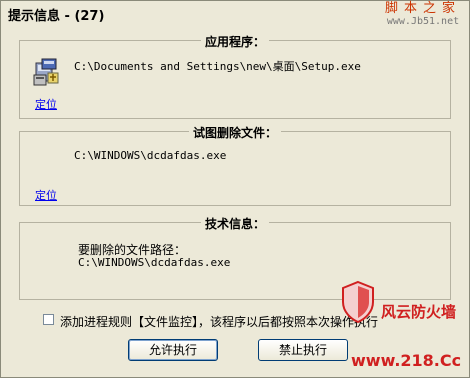 This screenshot has width=470, height=378. Describe the element at coordinates (235, 14) in the screenshot. I see `title-bar: 提示信息 - (27) 脚本之家 www.Jb51.net` at that location.